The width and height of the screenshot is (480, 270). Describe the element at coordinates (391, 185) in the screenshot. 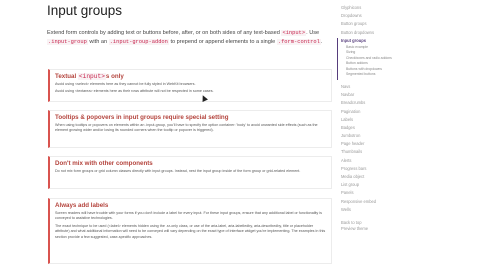

I see `sidebar-item-list-group: List group` at that location.